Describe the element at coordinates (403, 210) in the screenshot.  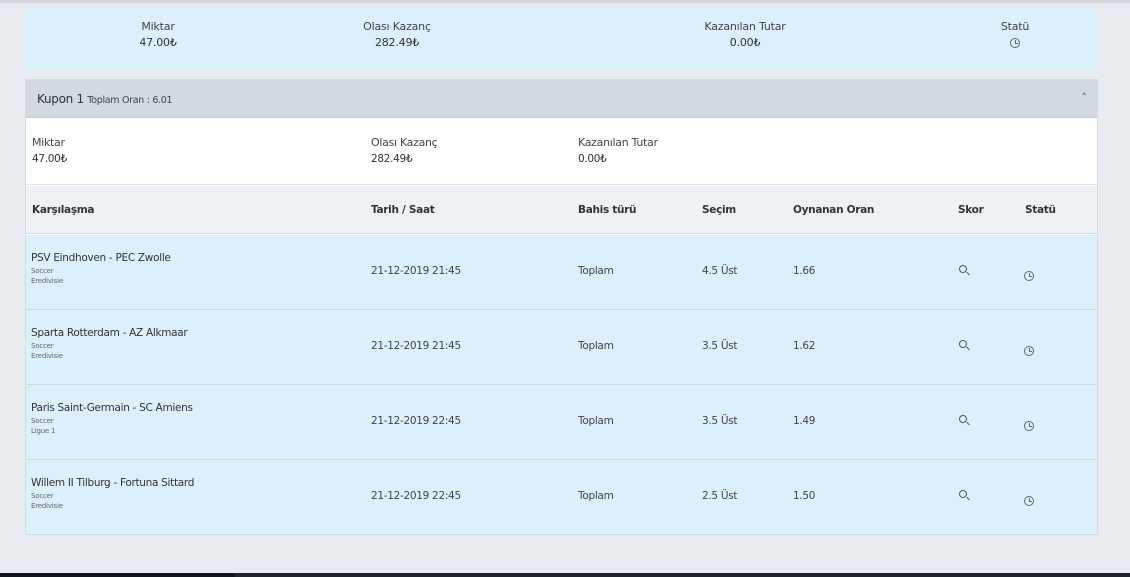
I see `column-header-datetime: Tarih / Saat` at that location.